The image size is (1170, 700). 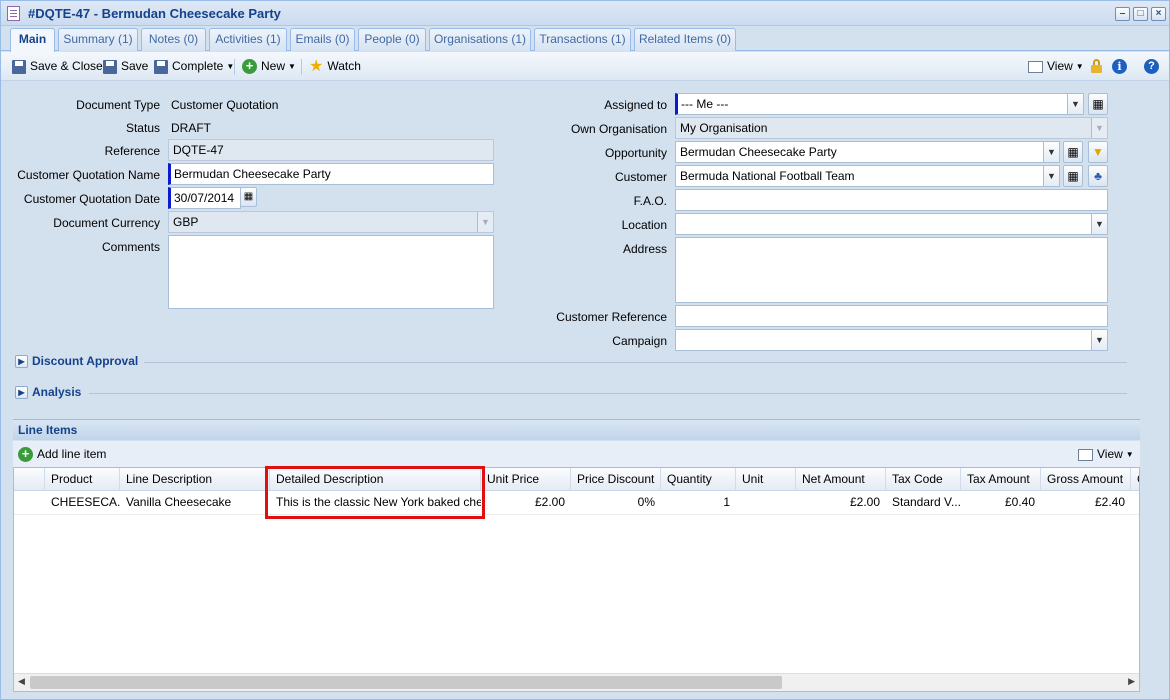 What do you see at coordinates (685, 39) in the screenshot?
I see `tab-related-items: Related Items (0)` at bounding box center [685, 39].